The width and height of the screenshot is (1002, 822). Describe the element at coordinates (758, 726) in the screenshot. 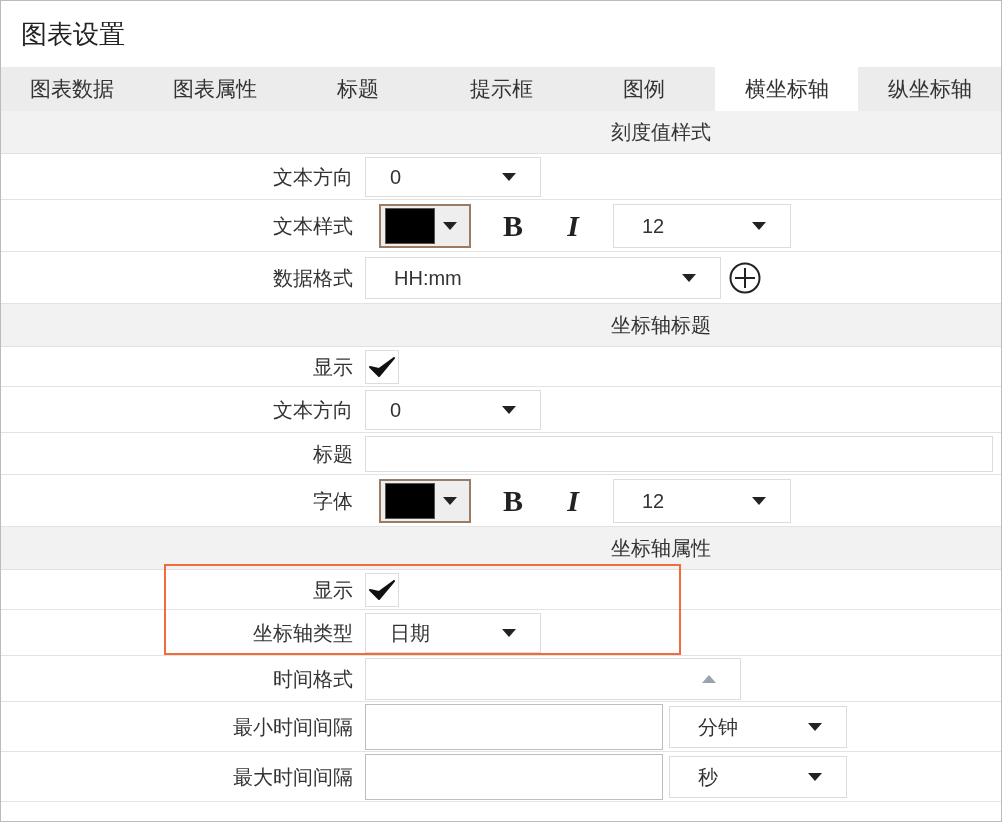

I see `unit-dropdown: 分钟` at that location.